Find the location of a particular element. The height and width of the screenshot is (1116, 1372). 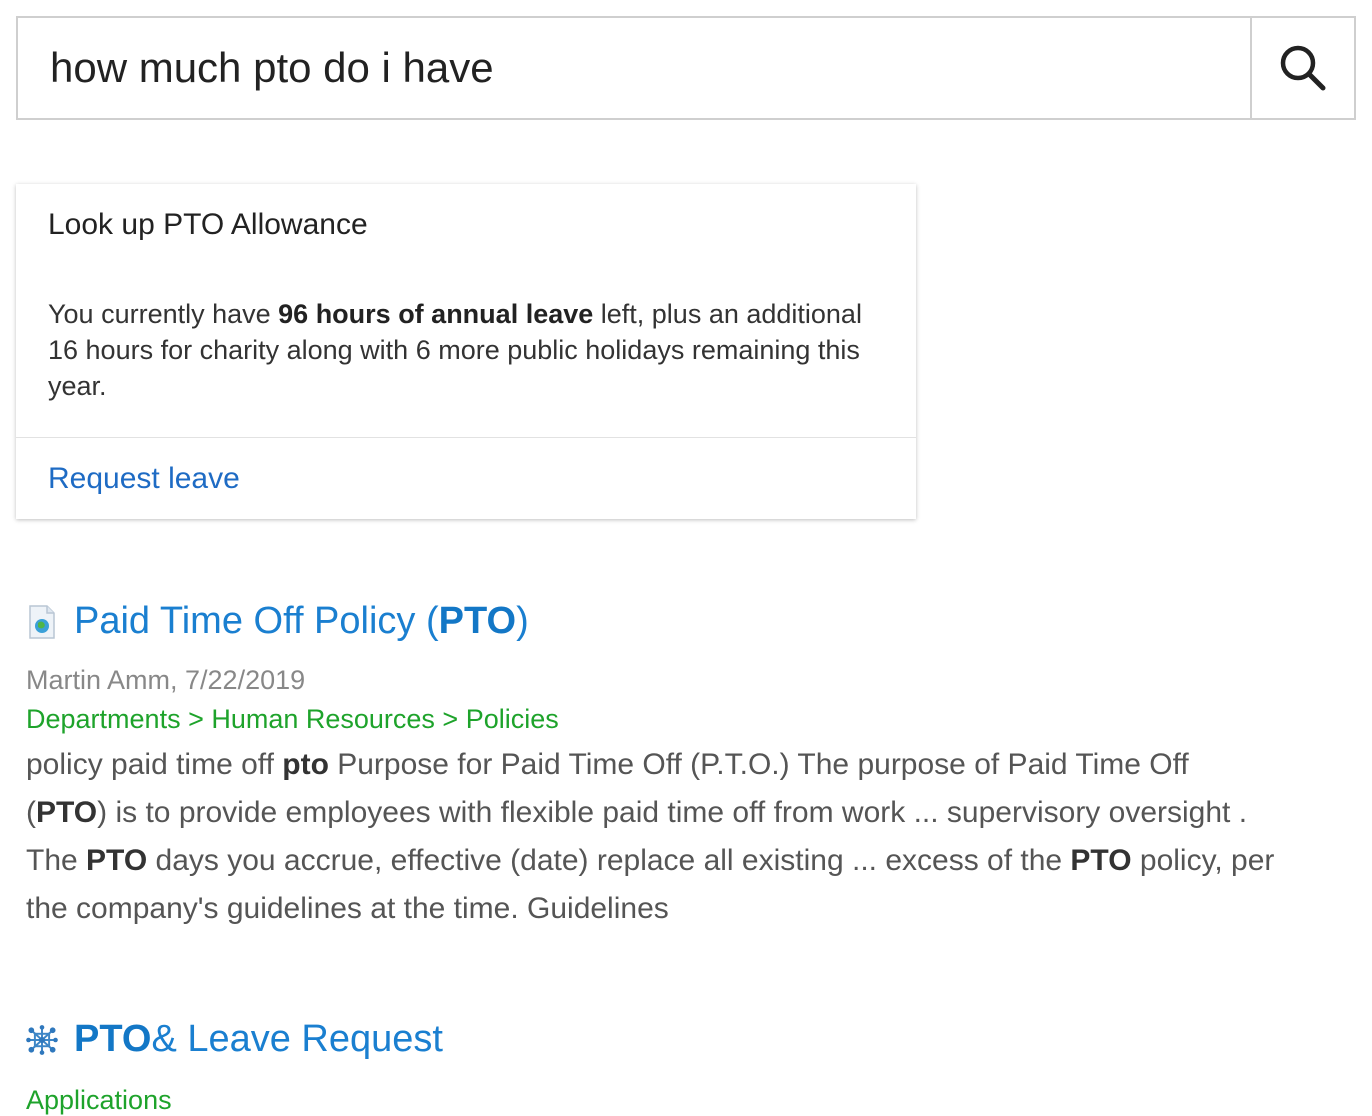

result-breadcrumb: Applications is located at coordinates (234, 1100).